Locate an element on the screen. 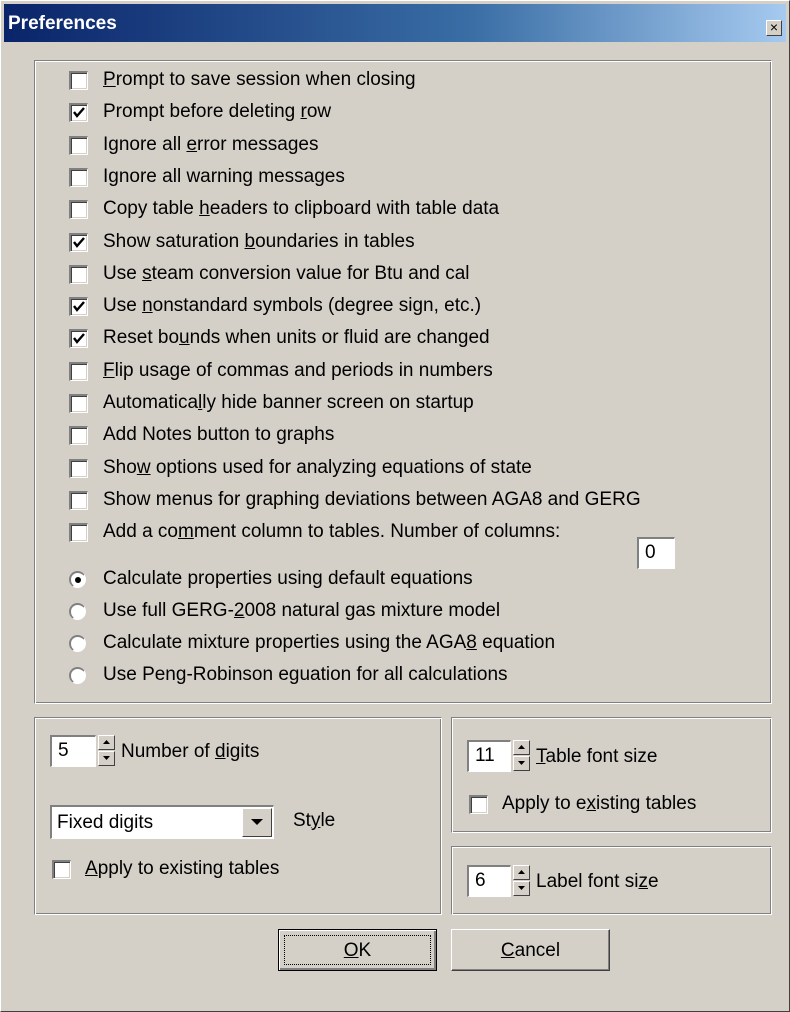 This screenshot has height=1012, width=790. close-icon: × is located at coordinates (774, 27).